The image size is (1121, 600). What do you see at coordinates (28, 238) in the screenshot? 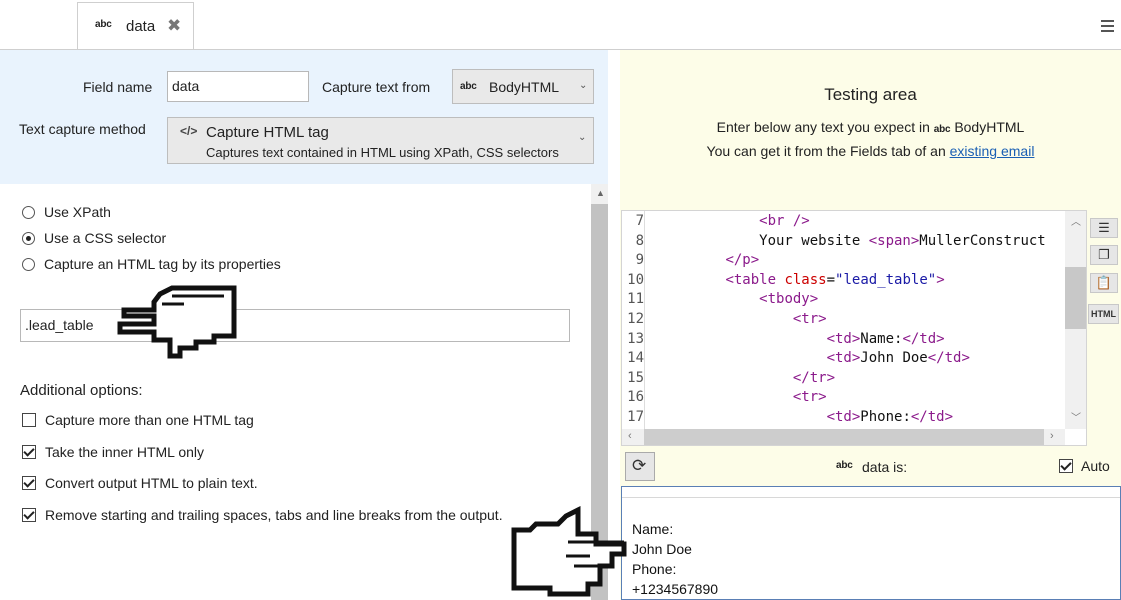
I see `radio-use-css-selector` at bounding box center [28, 238].